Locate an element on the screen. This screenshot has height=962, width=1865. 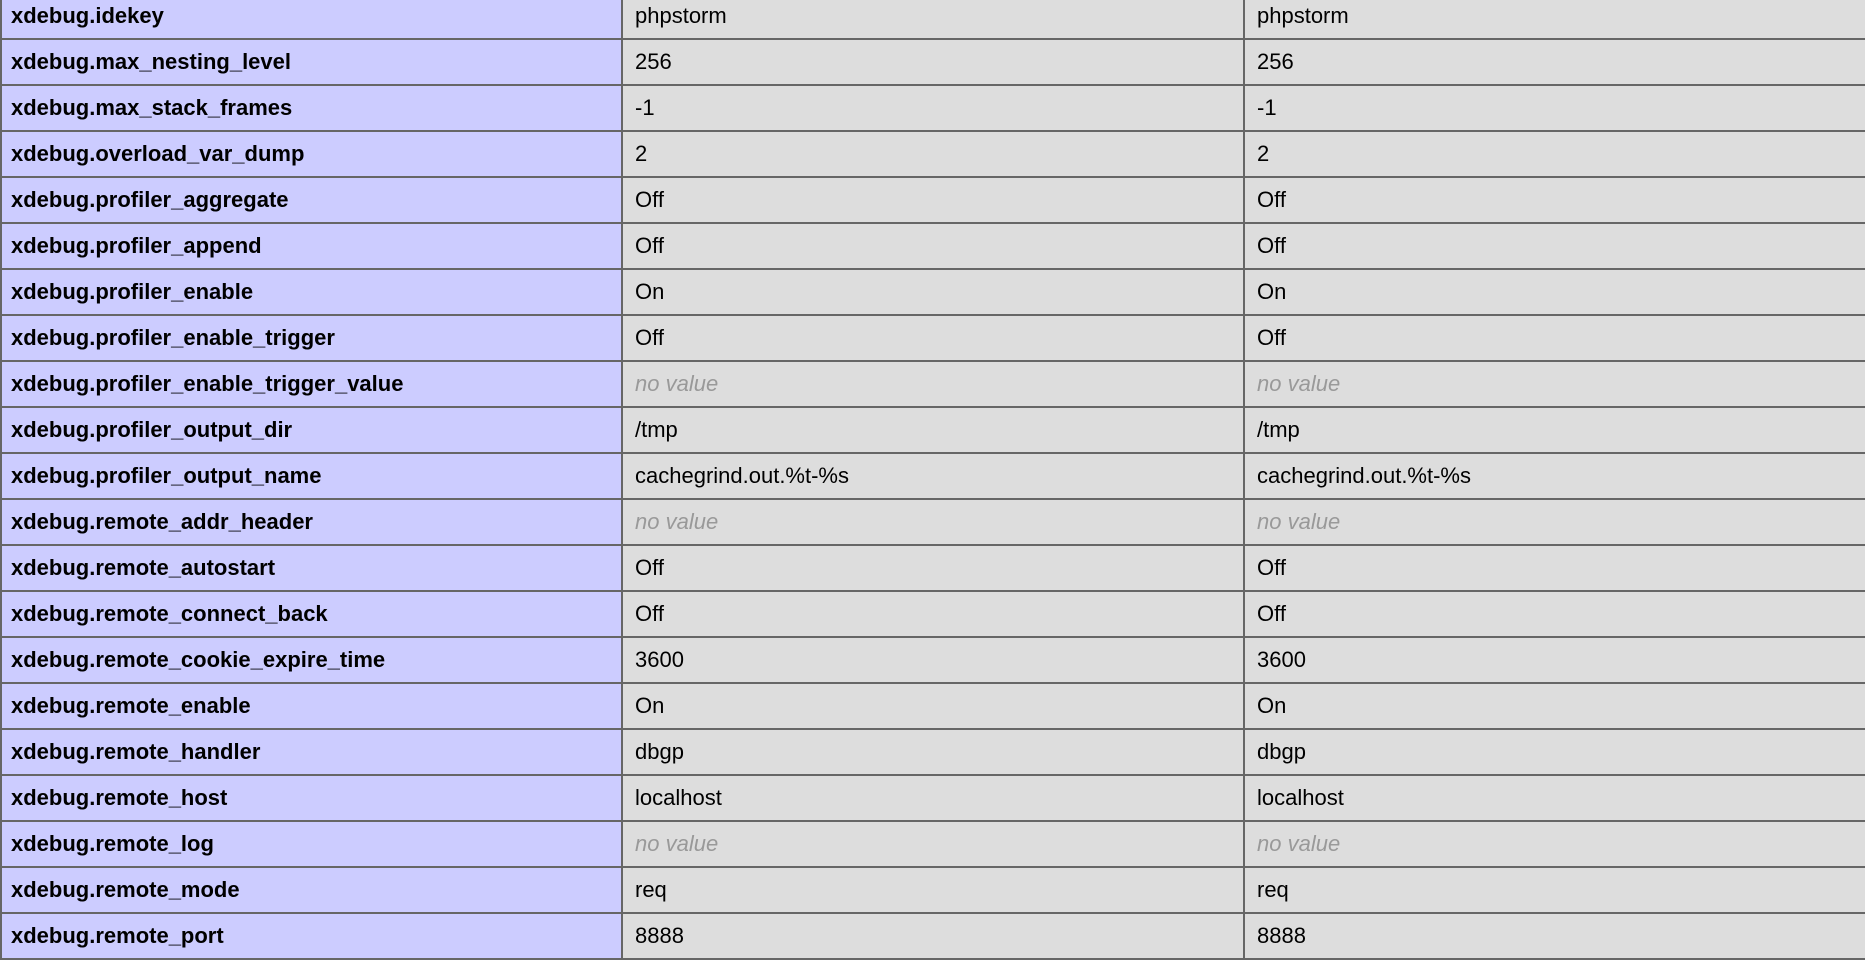
master-value: localhost is located at coordinates (1554, 798).